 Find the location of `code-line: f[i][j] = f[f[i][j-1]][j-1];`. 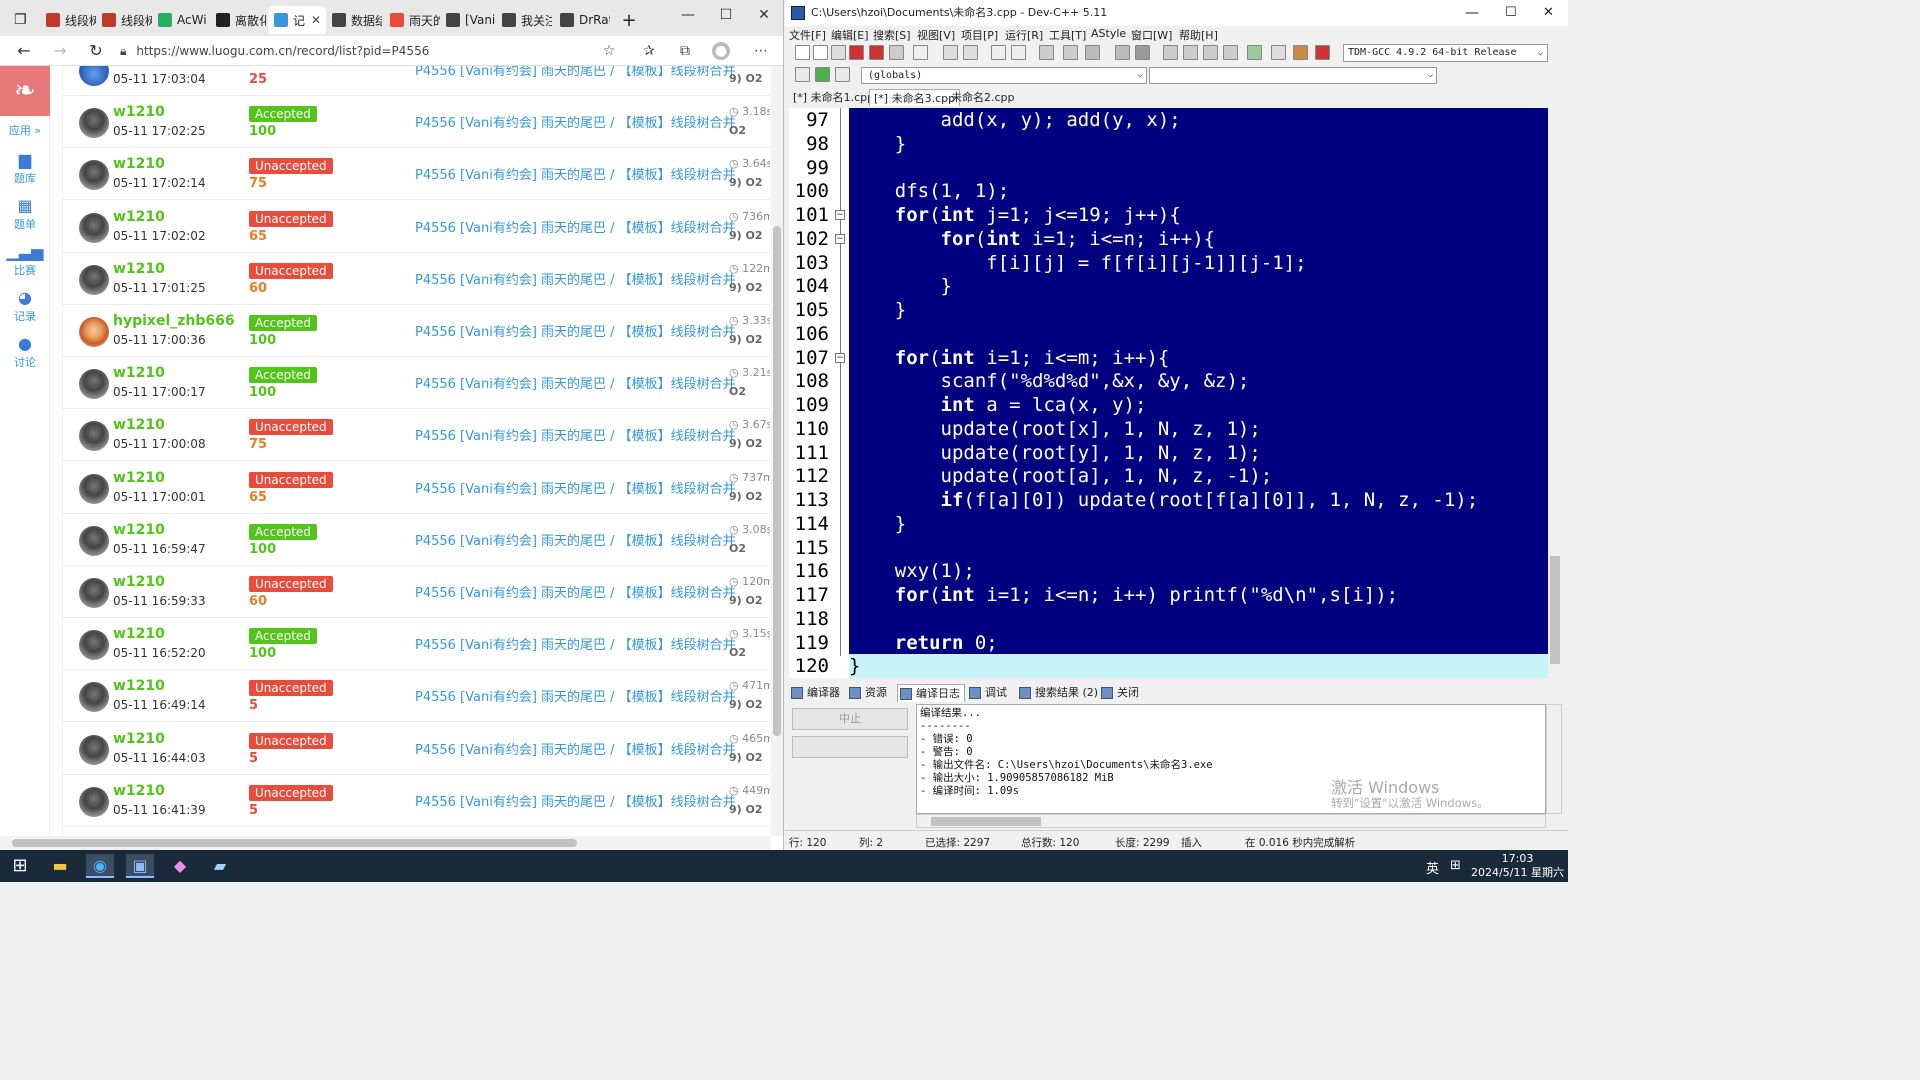

code-line: f[i][j] = f[f[i][j-1]][j-1]; is located at coordinates (1200, 263).